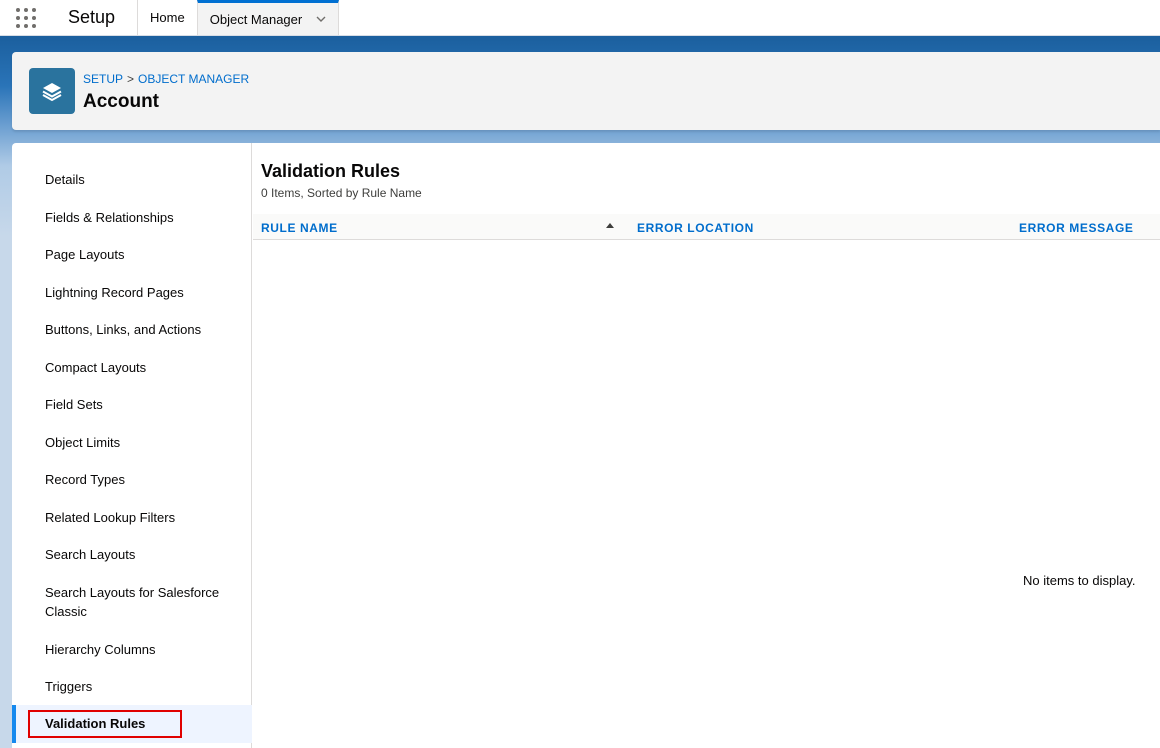 The image size is (1160, 748). I want to click on tab-home: Home, so click(167, 17).